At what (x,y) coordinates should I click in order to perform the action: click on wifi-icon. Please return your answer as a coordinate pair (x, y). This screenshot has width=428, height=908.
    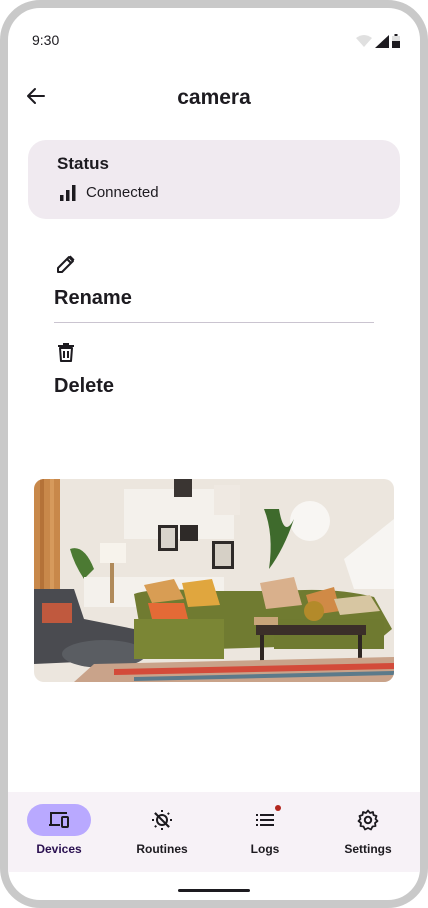
    Looking at the image, I should click on (364, 41).